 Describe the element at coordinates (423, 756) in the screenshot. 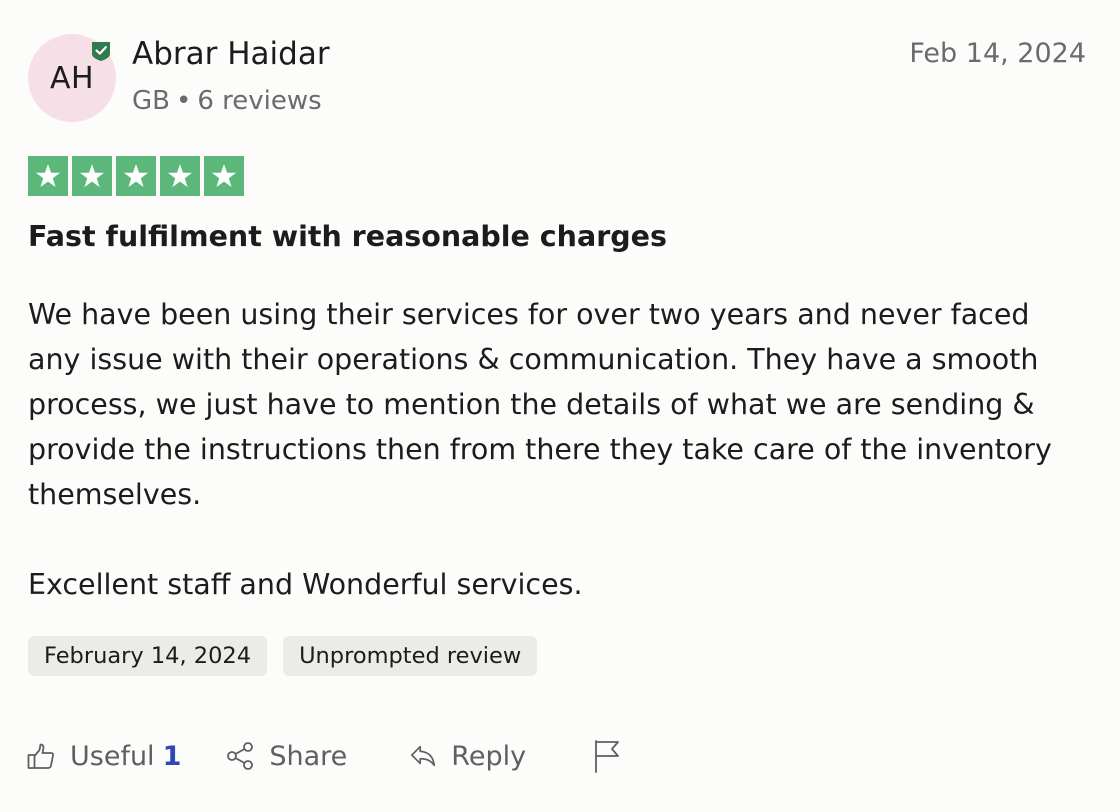

I see `reply-icon` at that location.